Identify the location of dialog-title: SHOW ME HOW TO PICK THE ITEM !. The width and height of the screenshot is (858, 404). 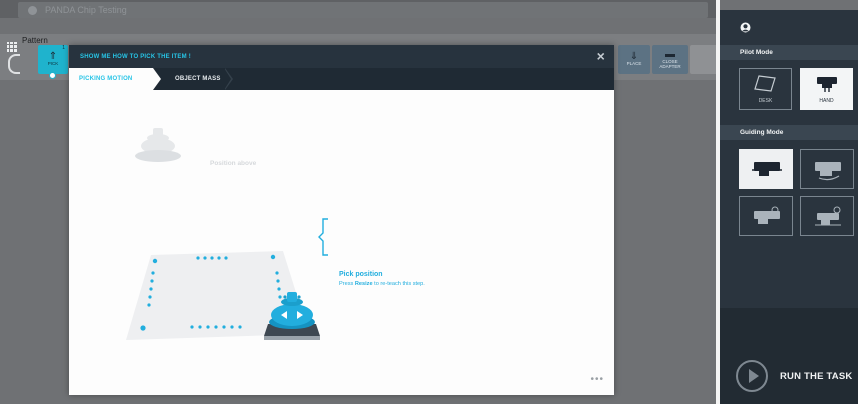
(135, 56).